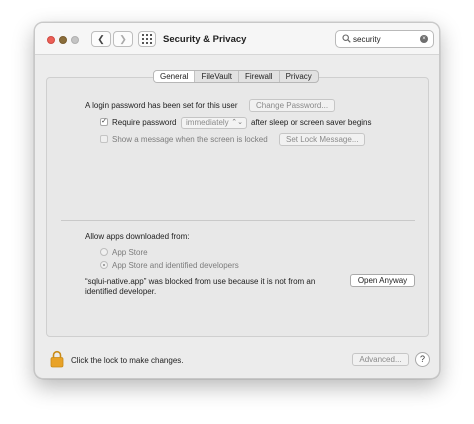 The height and width of the screenshot is (424, 474). Describe the element at coordinates (311, 122) in the screenshot. I see `after-sleep-text: after sleep or screen saver begins` at that location.